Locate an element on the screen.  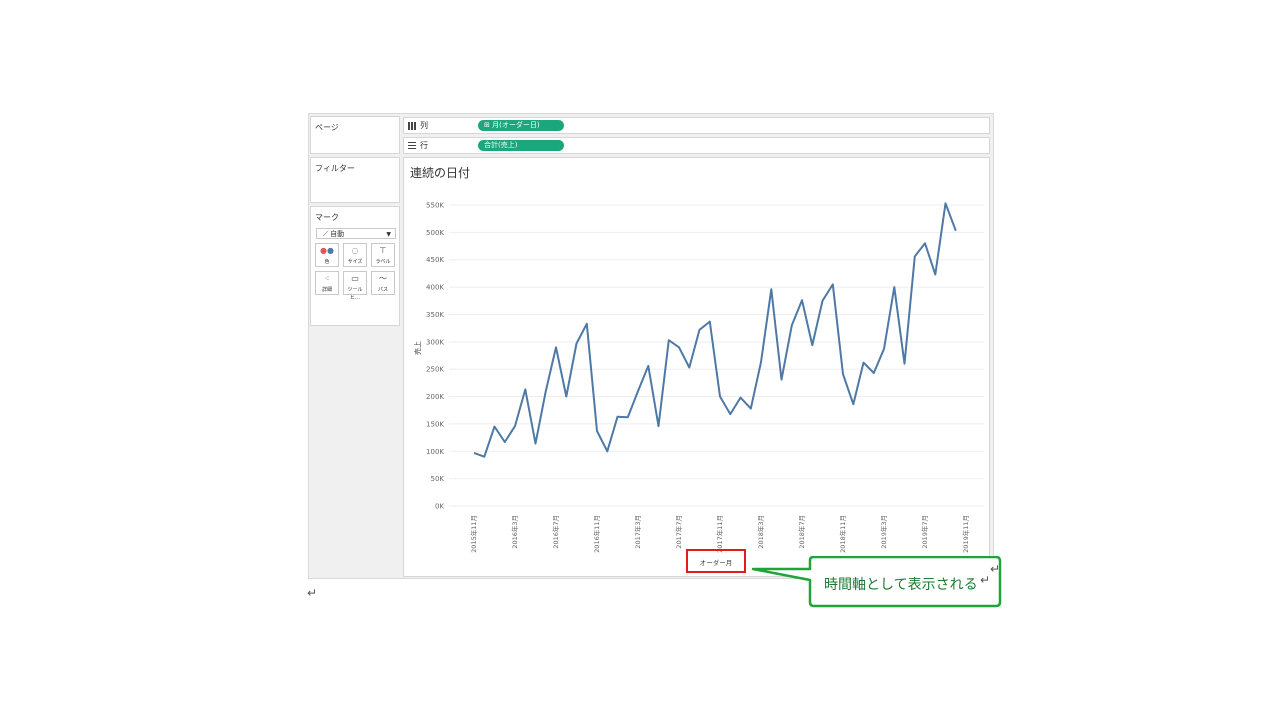
size-label: サイズ is located at coordinates (355, 262).